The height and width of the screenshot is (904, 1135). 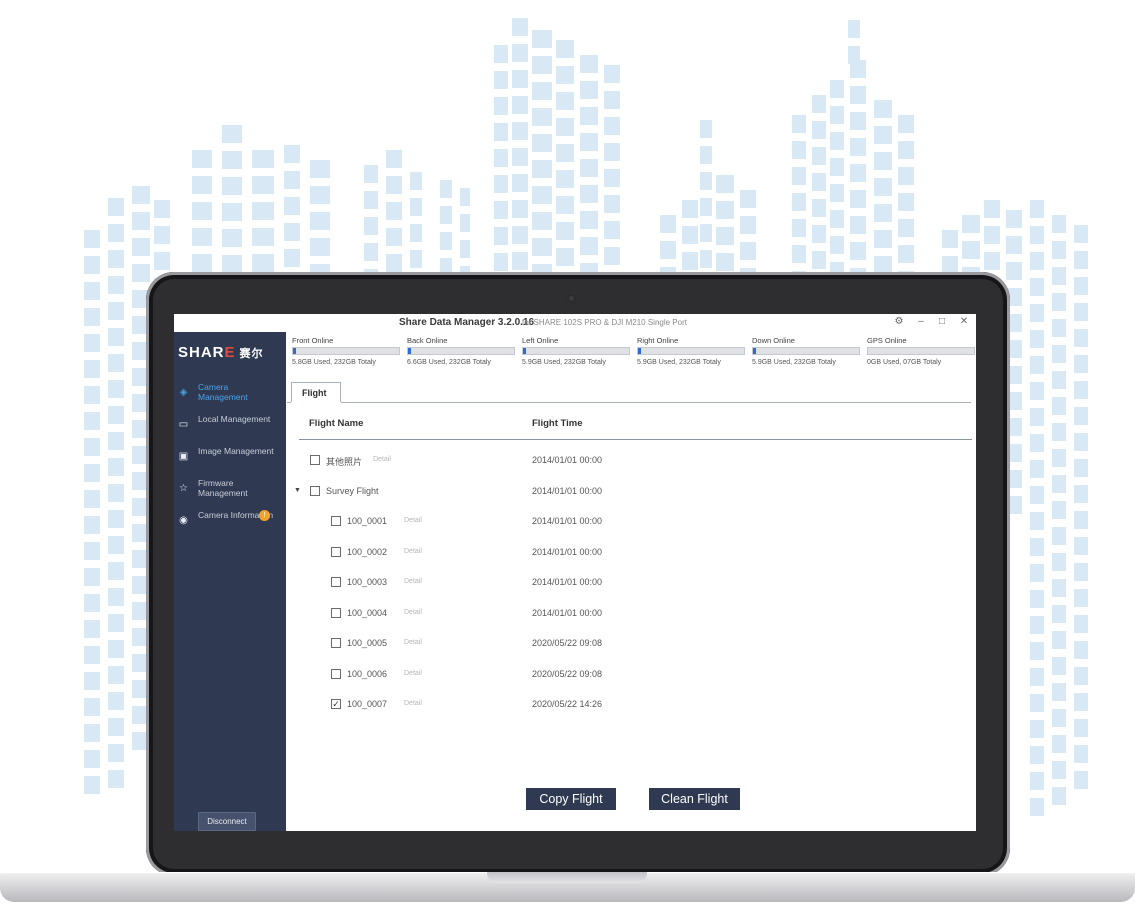 I want to click on table-row: ✓ 100_0007 Detail 2020/05/22 14:26, so click(x=629, y=705).